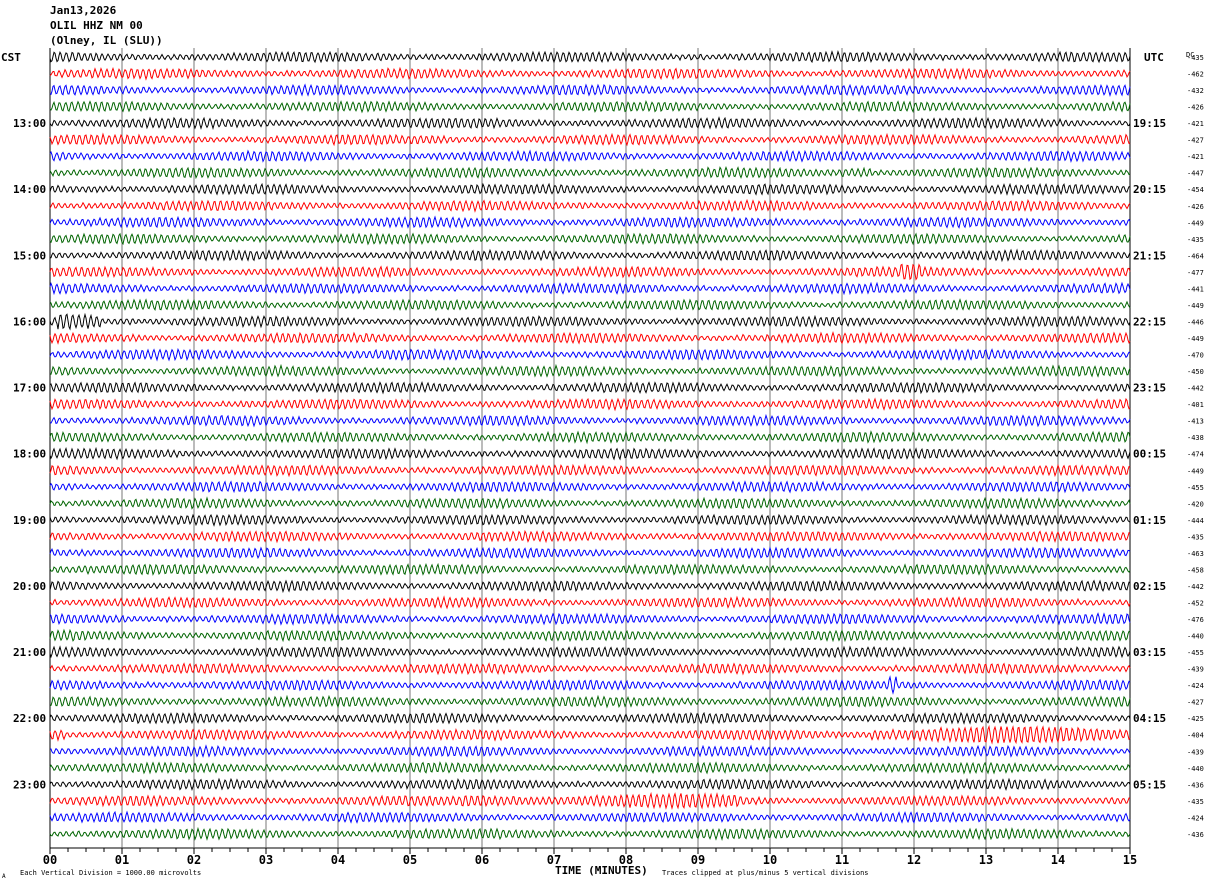 The height and width of the screenshot is (886, 1210). I want to click on x-tick-label: 04, so click(338, 860).